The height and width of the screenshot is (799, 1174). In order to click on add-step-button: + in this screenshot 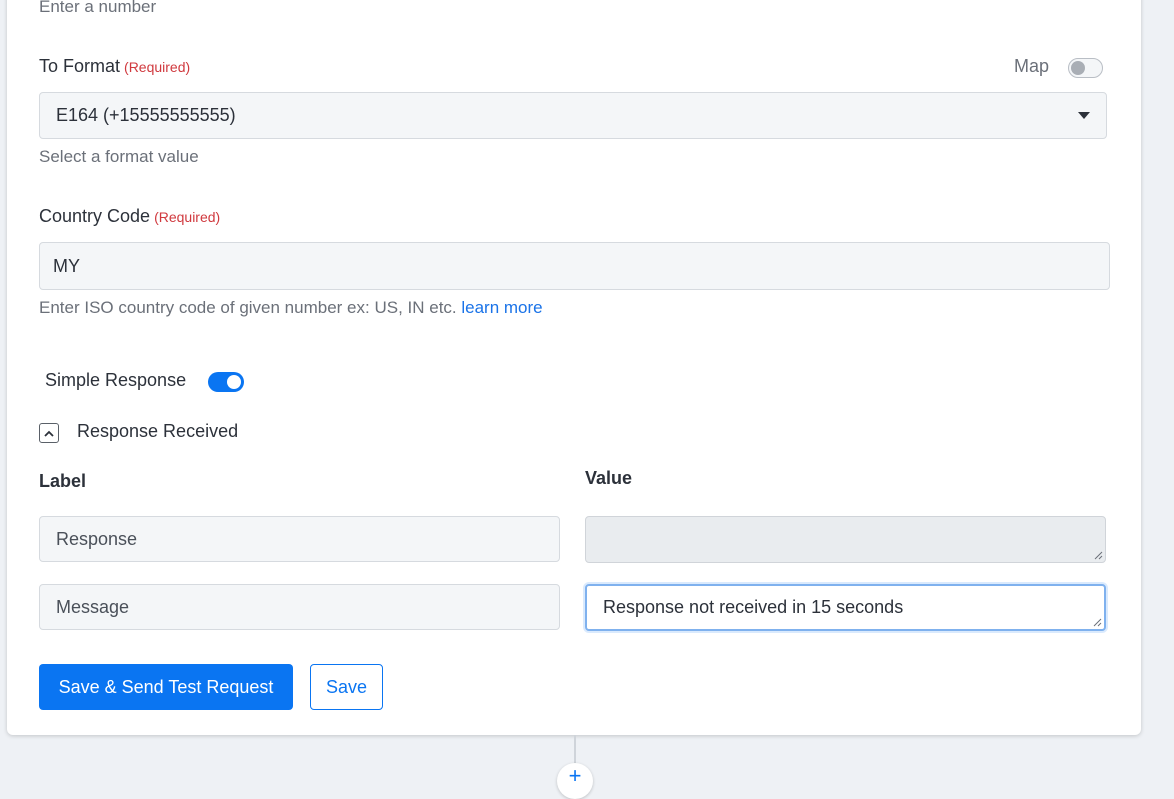, I will do `click(575, 781)`.